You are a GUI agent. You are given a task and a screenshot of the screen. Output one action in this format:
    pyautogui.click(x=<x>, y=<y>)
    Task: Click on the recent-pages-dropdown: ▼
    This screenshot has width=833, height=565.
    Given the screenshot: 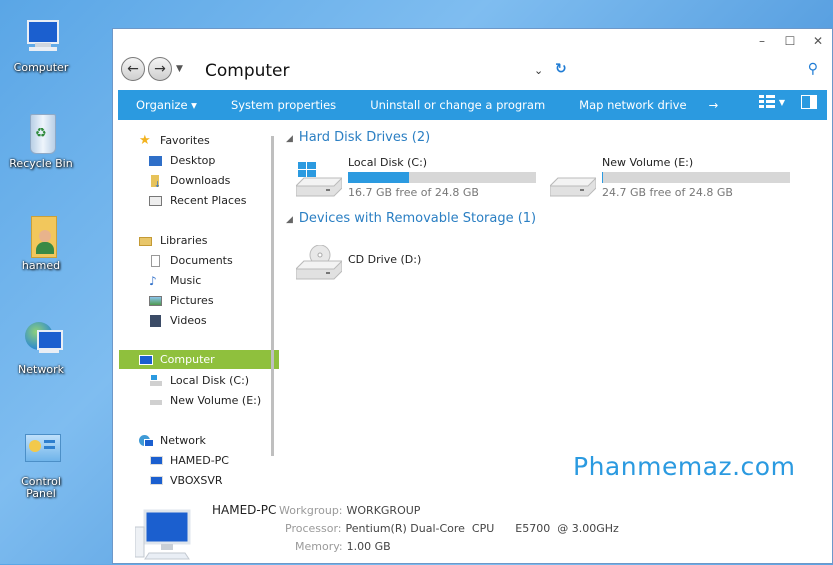 What is the action you would take?
    pyautogui.click(x=179, y=69)
    